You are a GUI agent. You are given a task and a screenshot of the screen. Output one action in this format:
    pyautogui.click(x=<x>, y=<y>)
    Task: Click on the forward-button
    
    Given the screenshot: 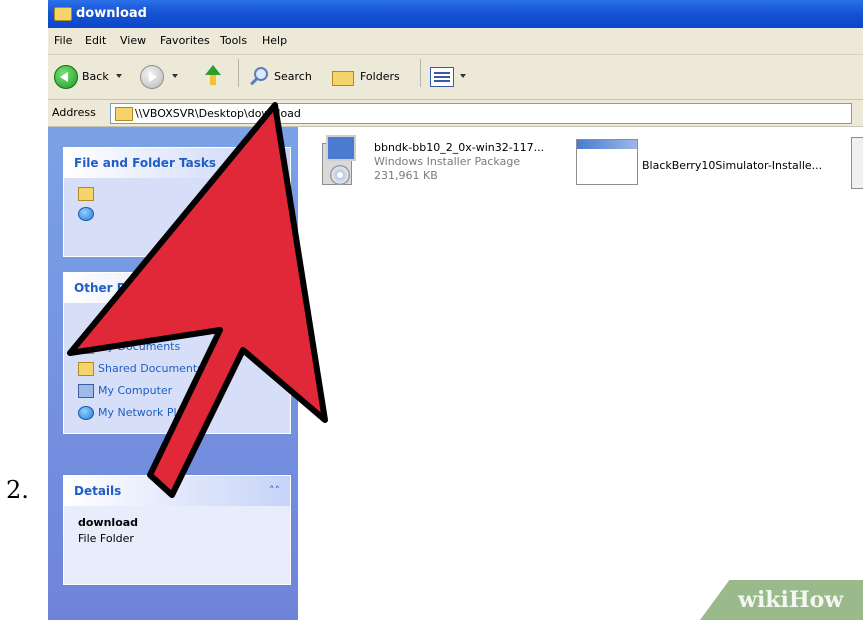 What is the action you would take?
    pyautogui.click(x=162, y=77)
    